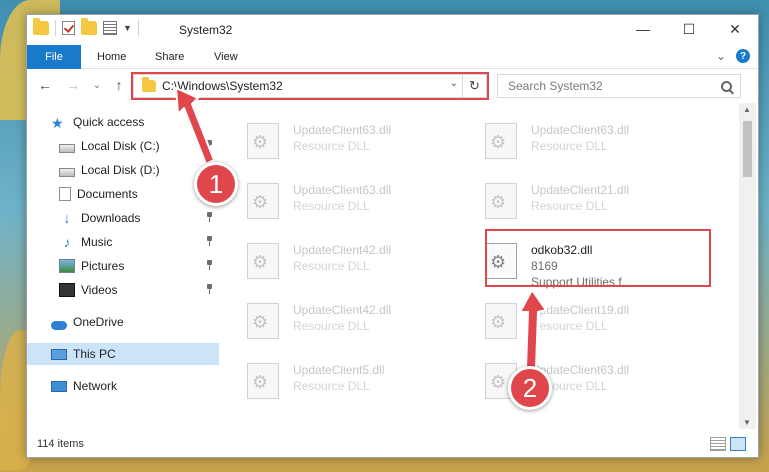  I want to click on step-1-badge: 1, so click(216, 184).